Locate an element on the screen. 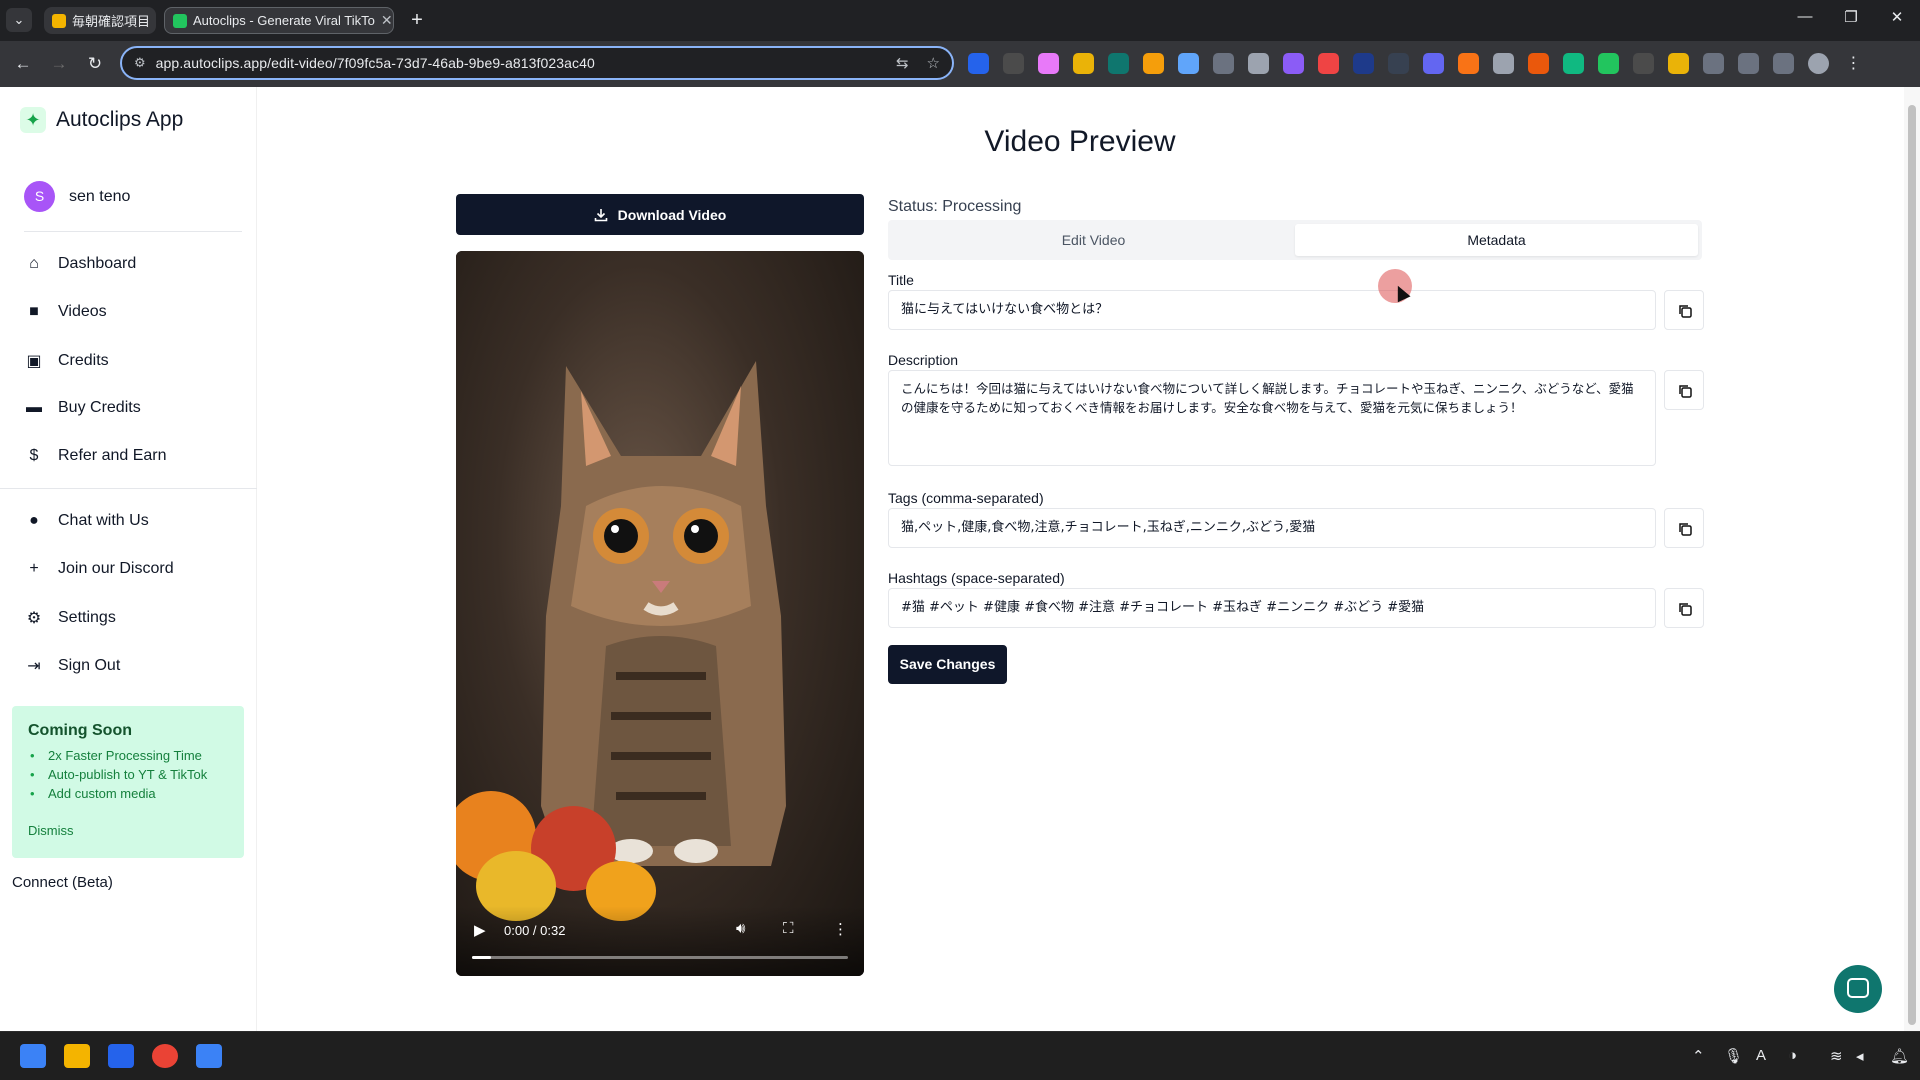 This screenshot has height=1080, width=1920. chat-bubble-icon is located at coordinates (1858, 988).